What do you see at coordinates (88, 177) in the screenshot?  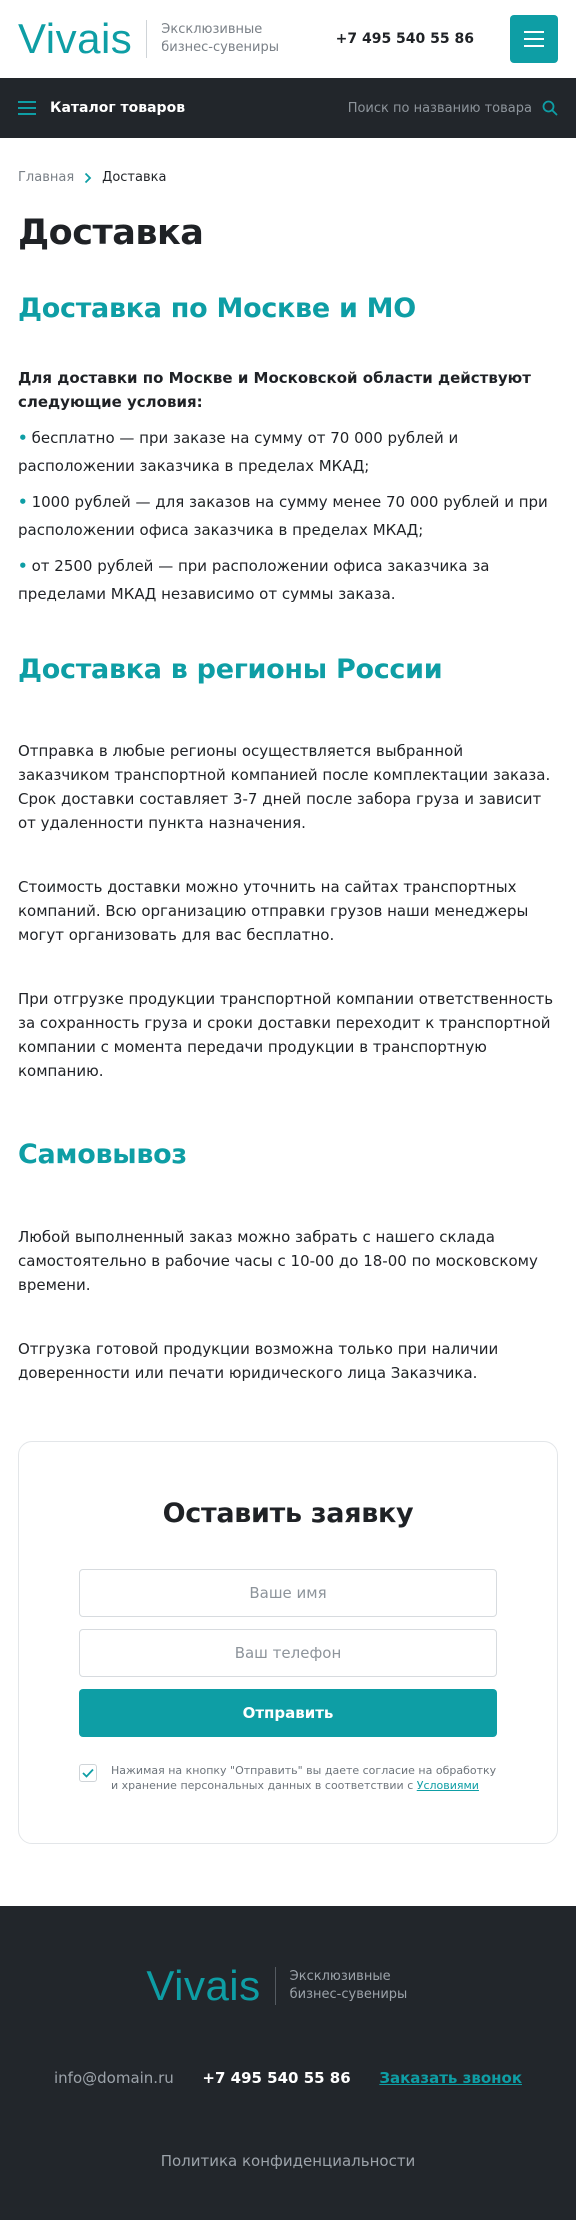 I see `chevron-right-icon` at bounding box center [88, 177].